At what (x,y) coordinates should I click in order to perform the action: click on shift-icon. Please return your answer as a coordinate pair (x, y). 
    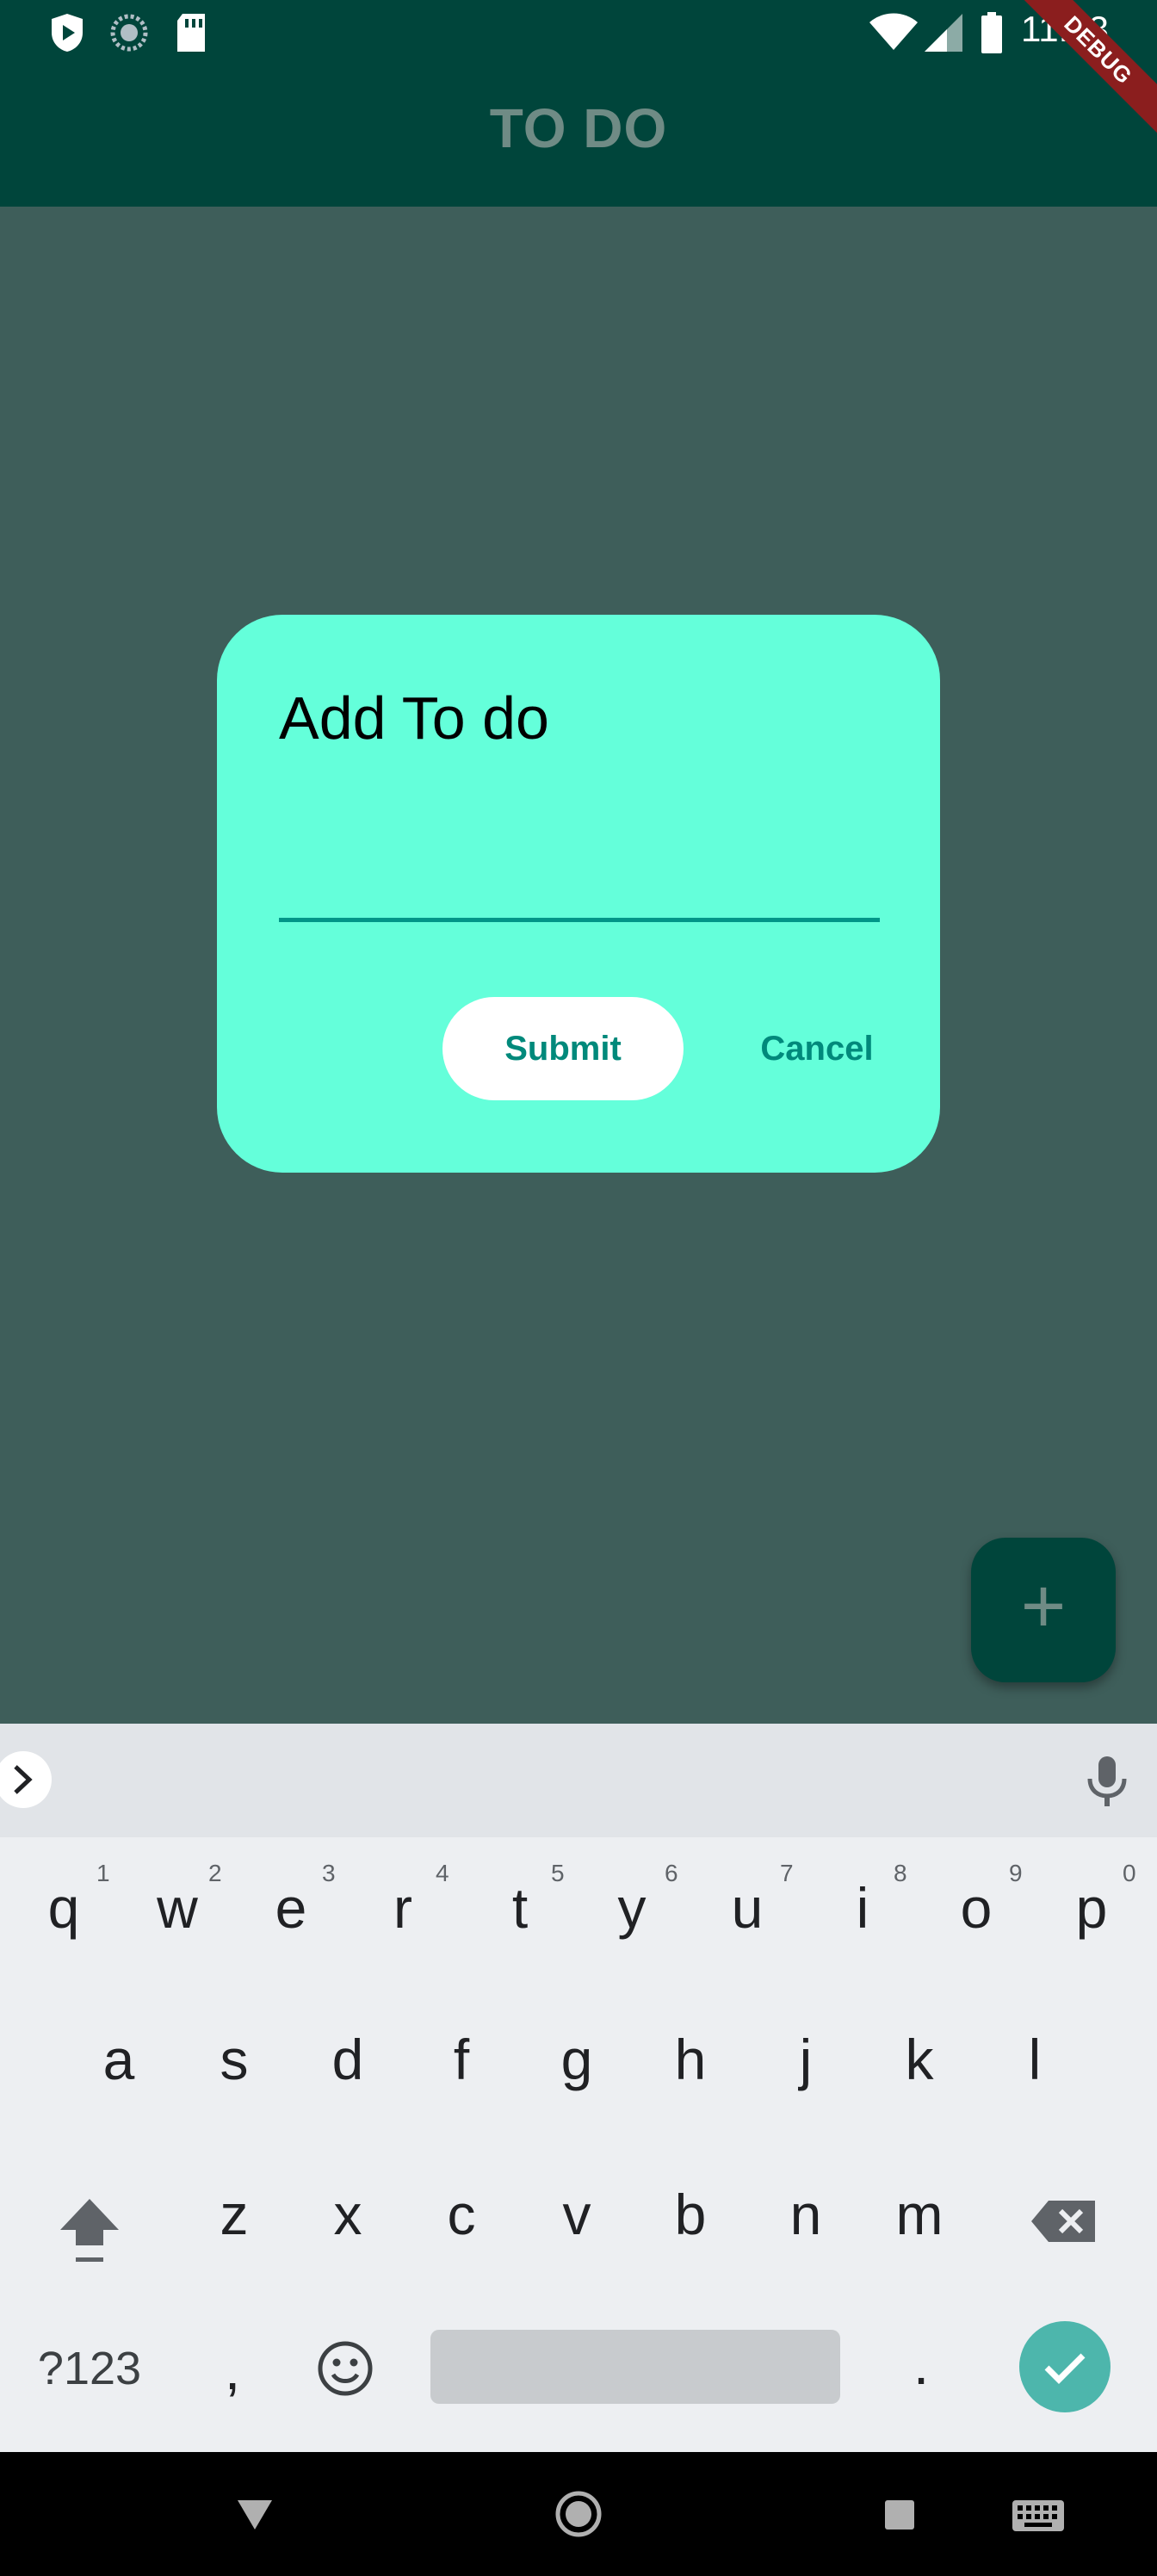
    Looking at the image, I should click on (90, 2230).